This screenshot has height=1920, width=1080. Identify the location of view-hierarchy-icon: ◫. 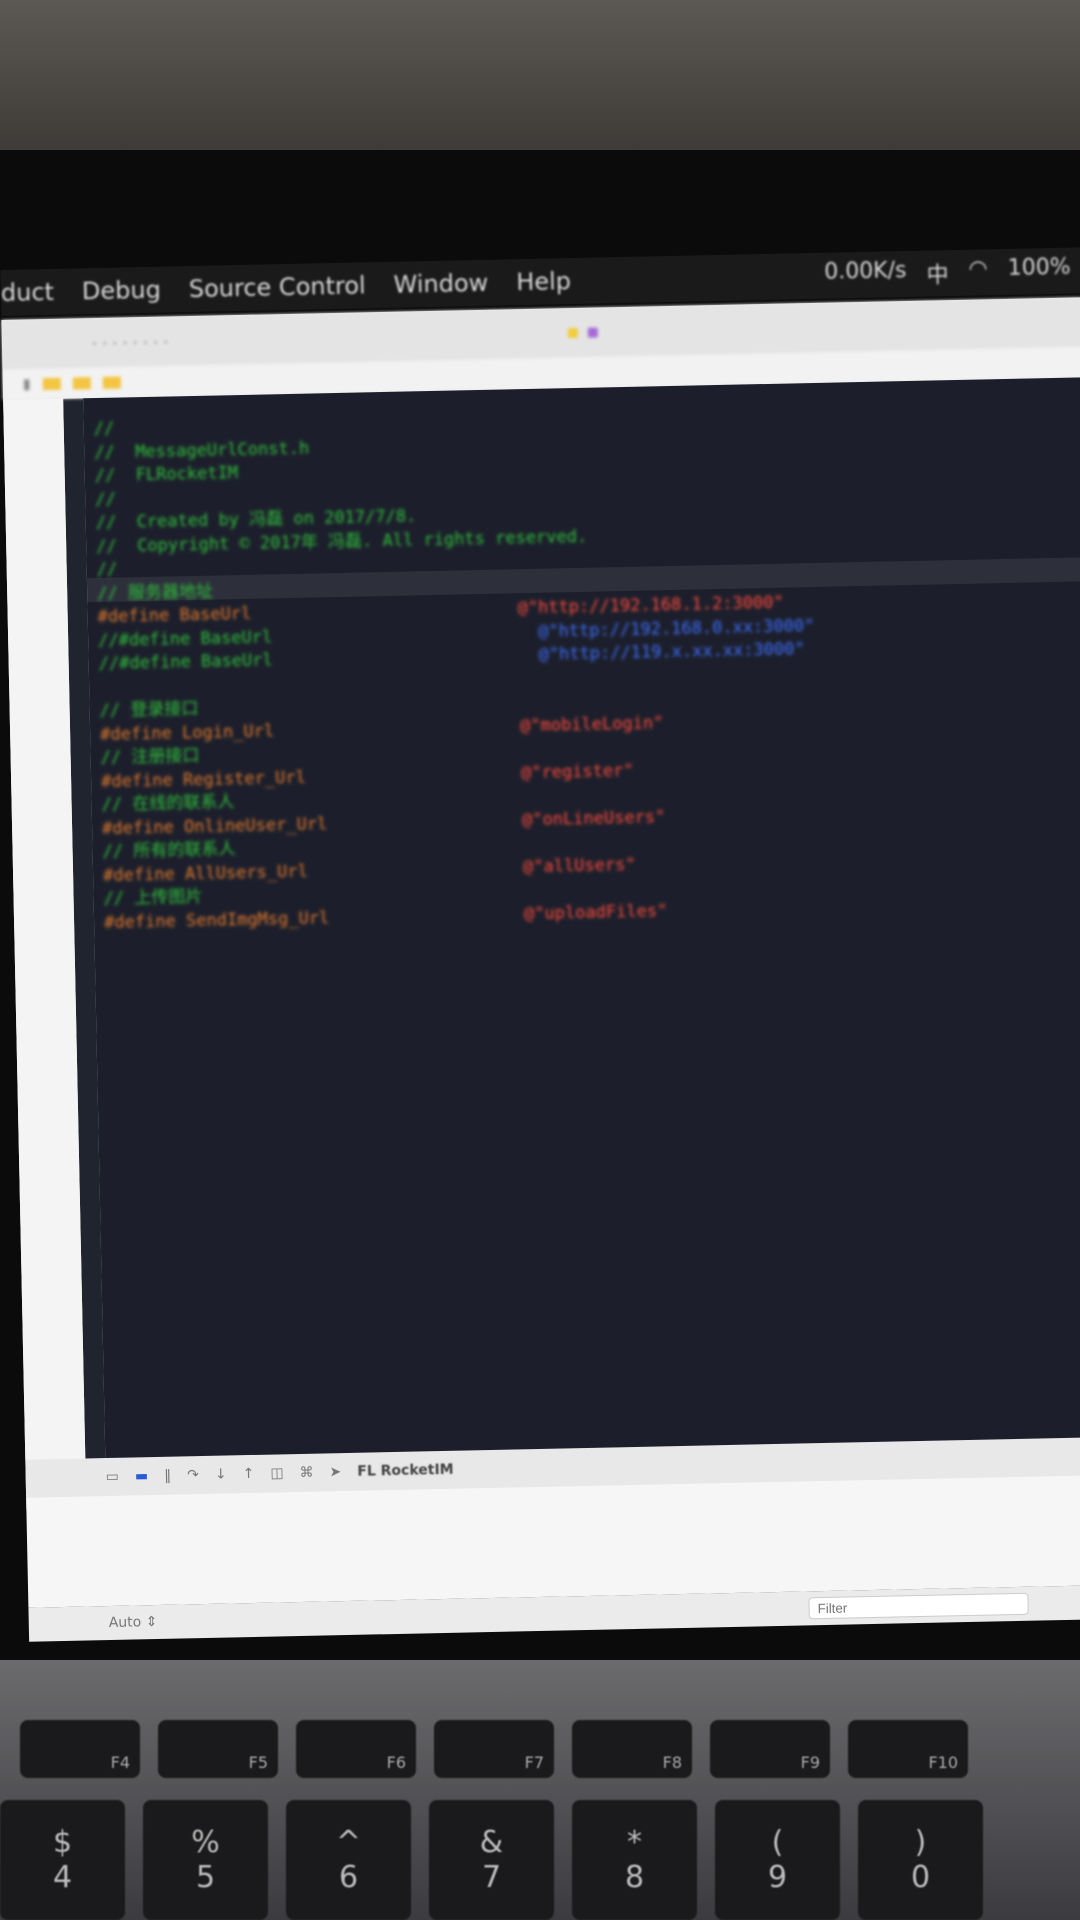
(277, 1473).